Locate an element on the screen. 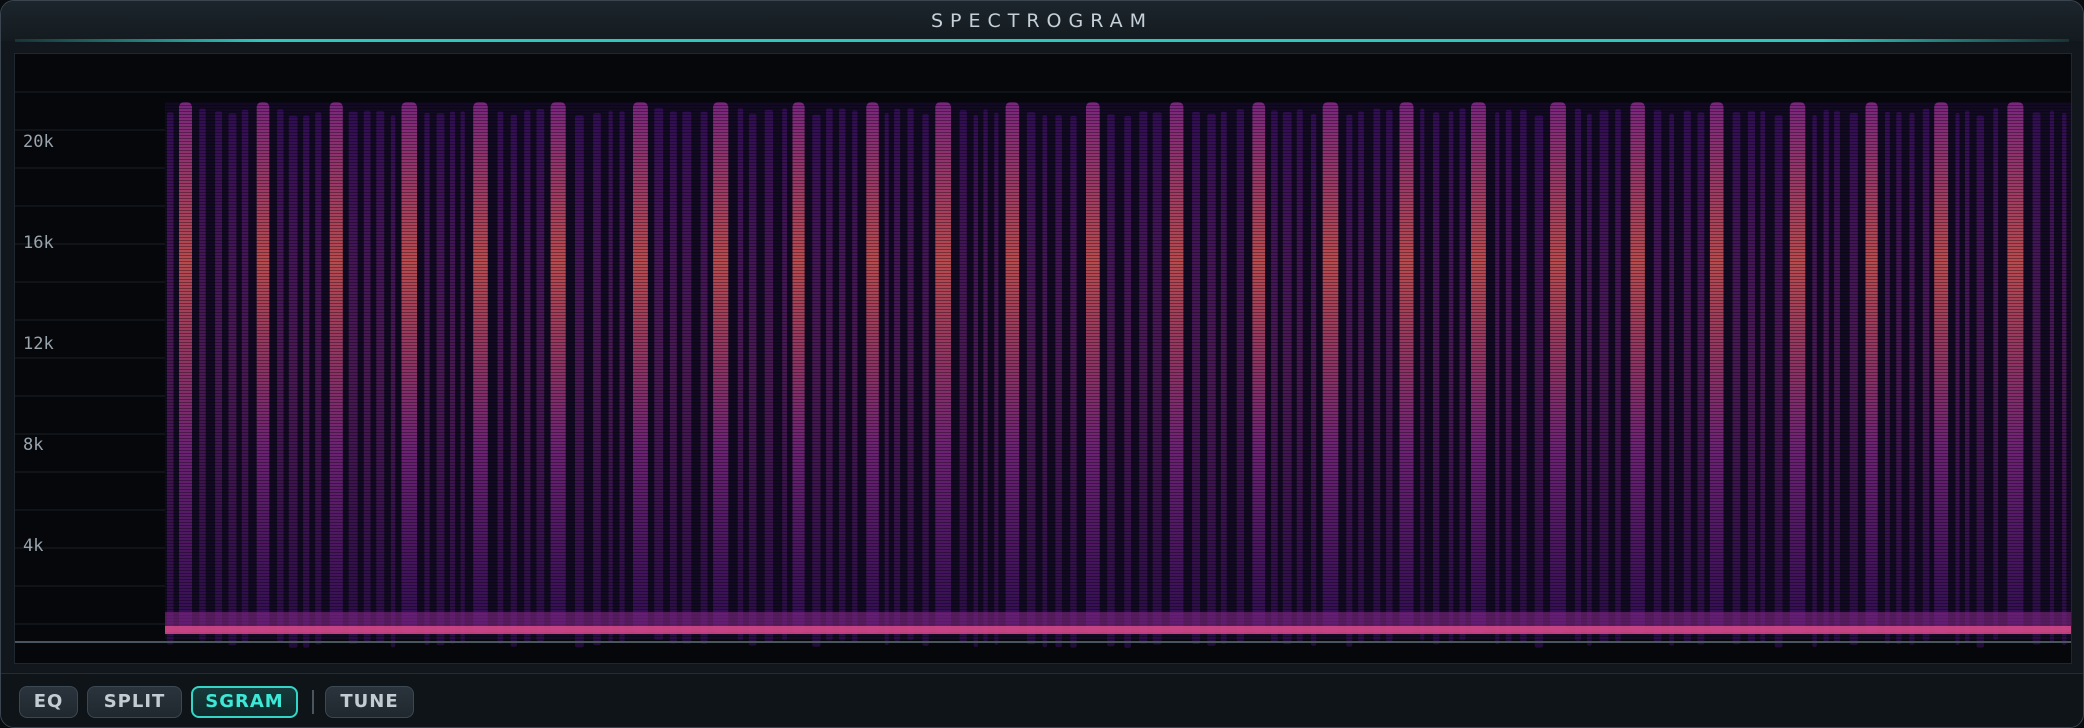  freq-tick-label-12k: 12k is located at coordinates (38, 344).